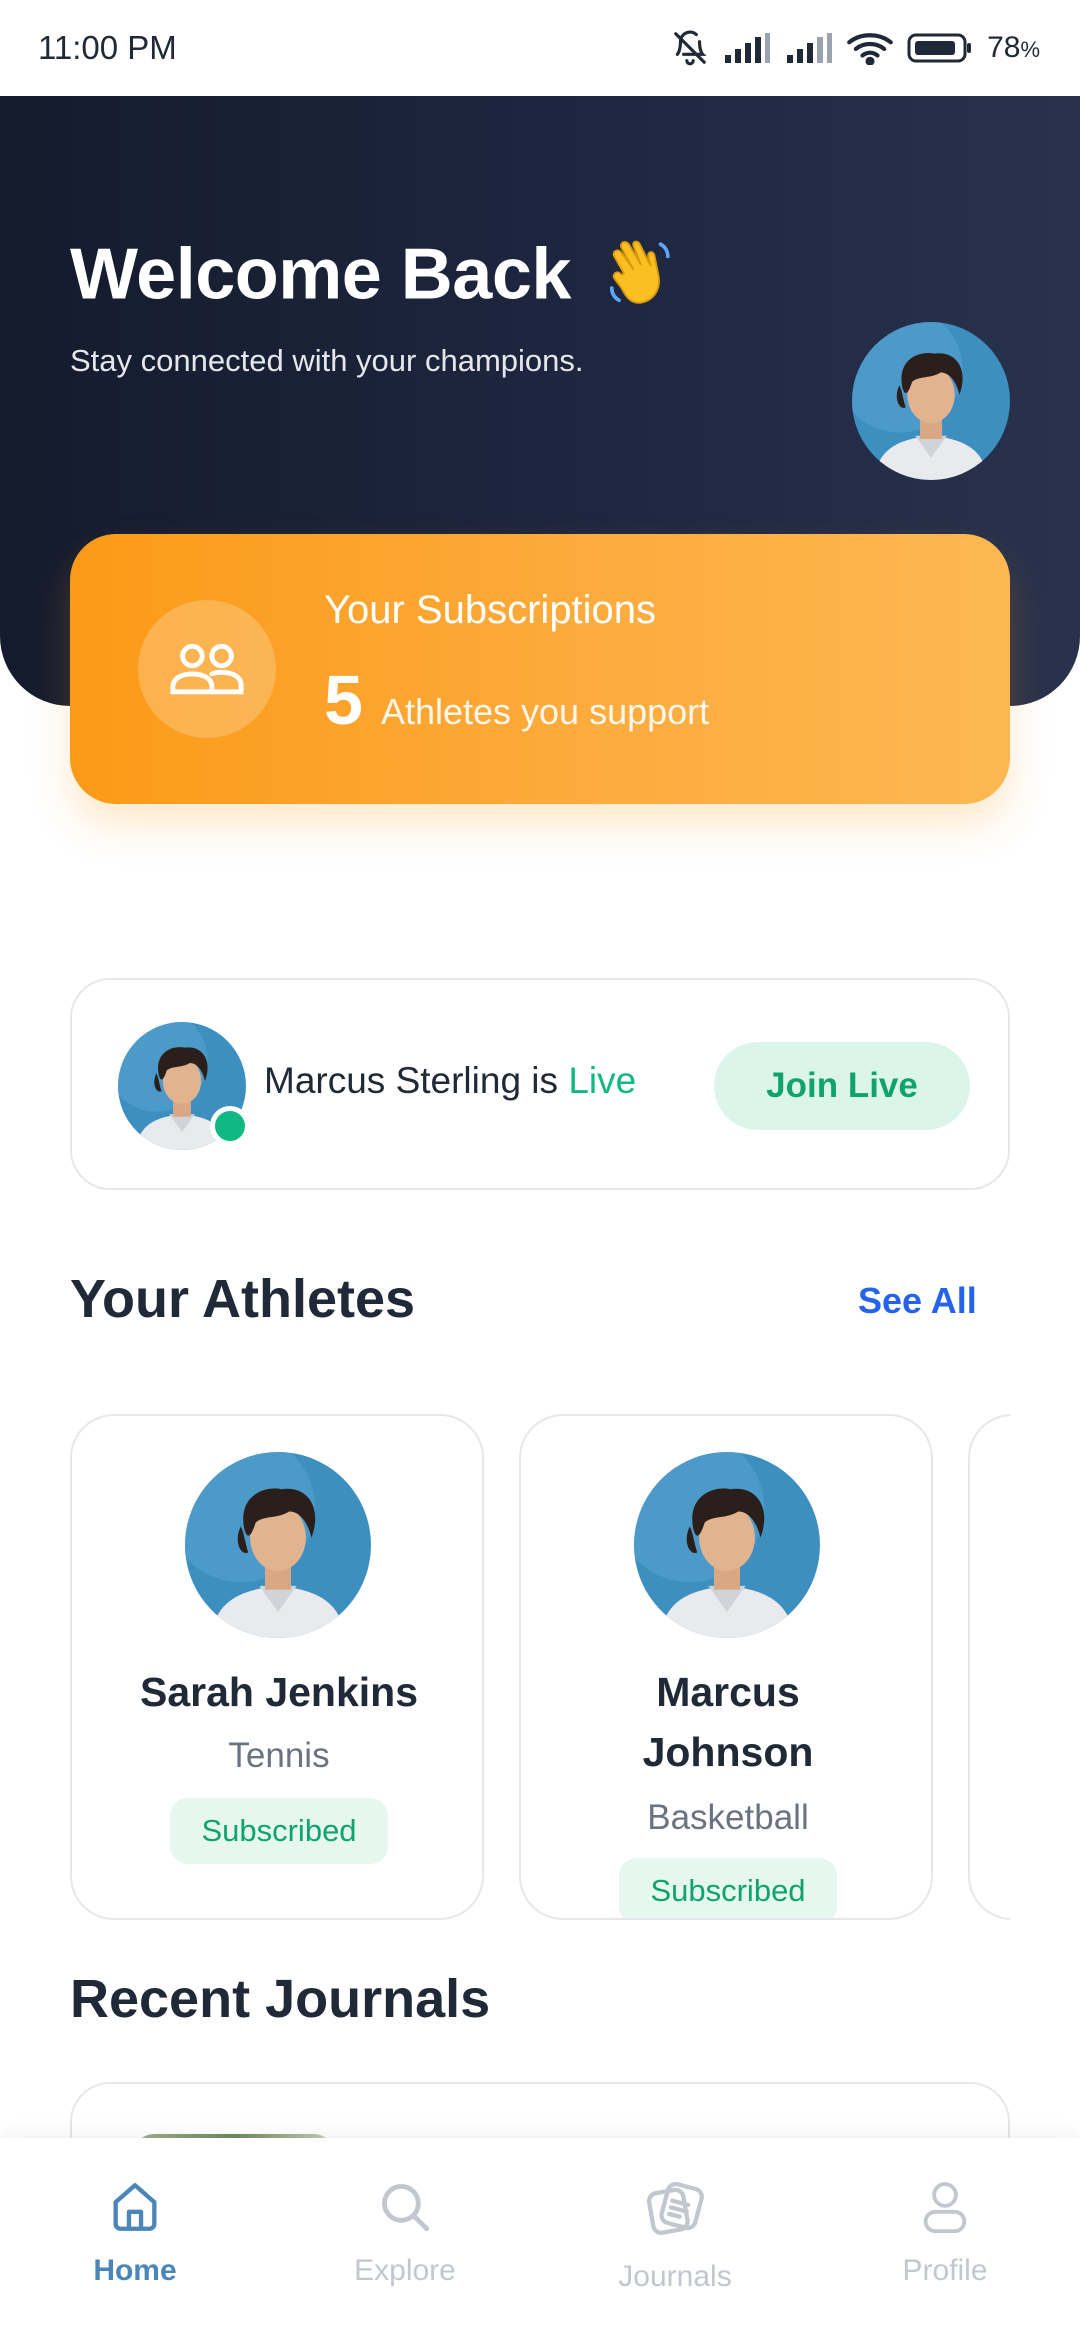  What do you see at coordinates (1013, 47) in the screenshot?
I see `battery-percent: 78%` at bounding box center [1013, 47].